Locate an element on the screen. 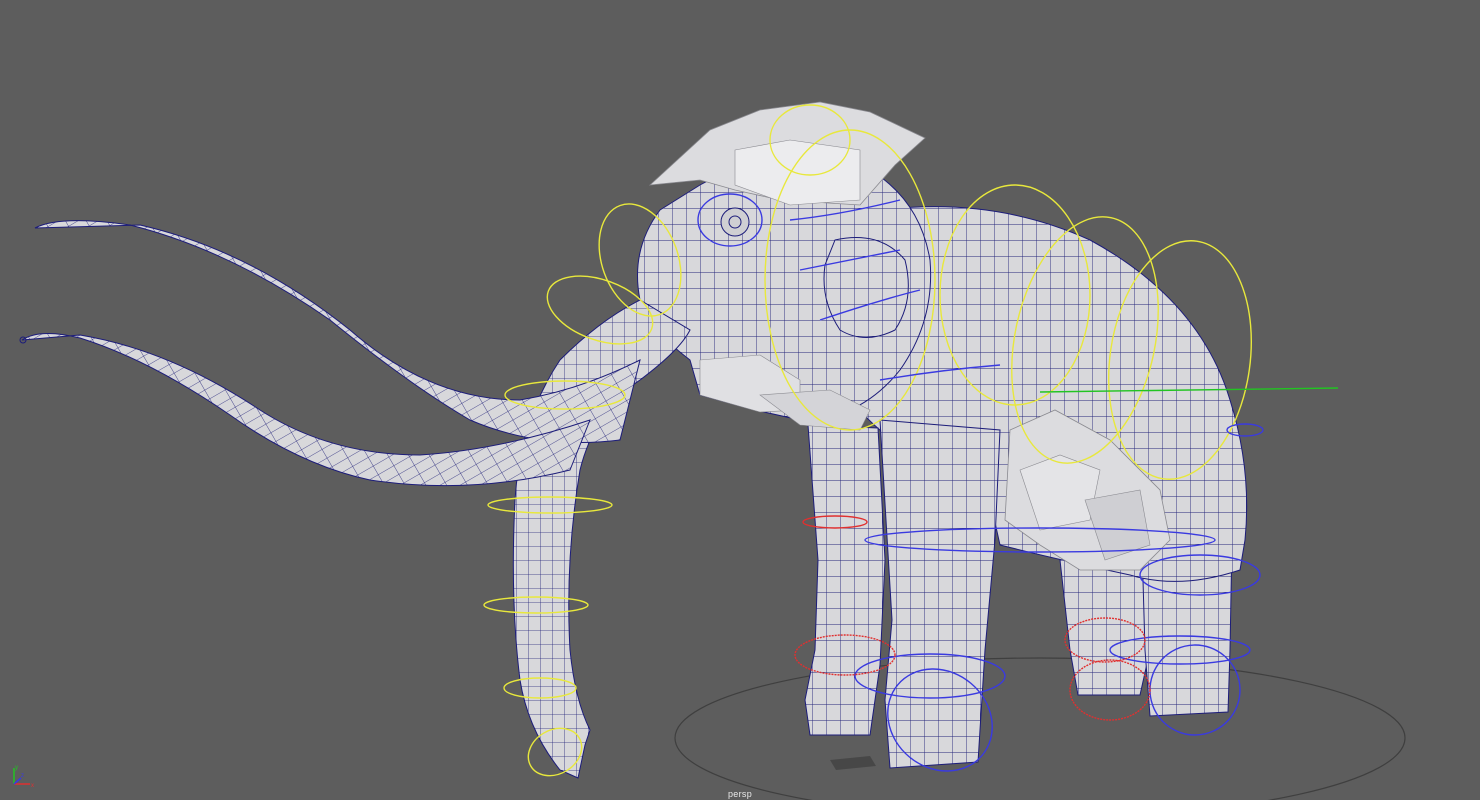 This screenshot has height=800, width=1480. tusks-mesh is located at coordinates (330, 353).